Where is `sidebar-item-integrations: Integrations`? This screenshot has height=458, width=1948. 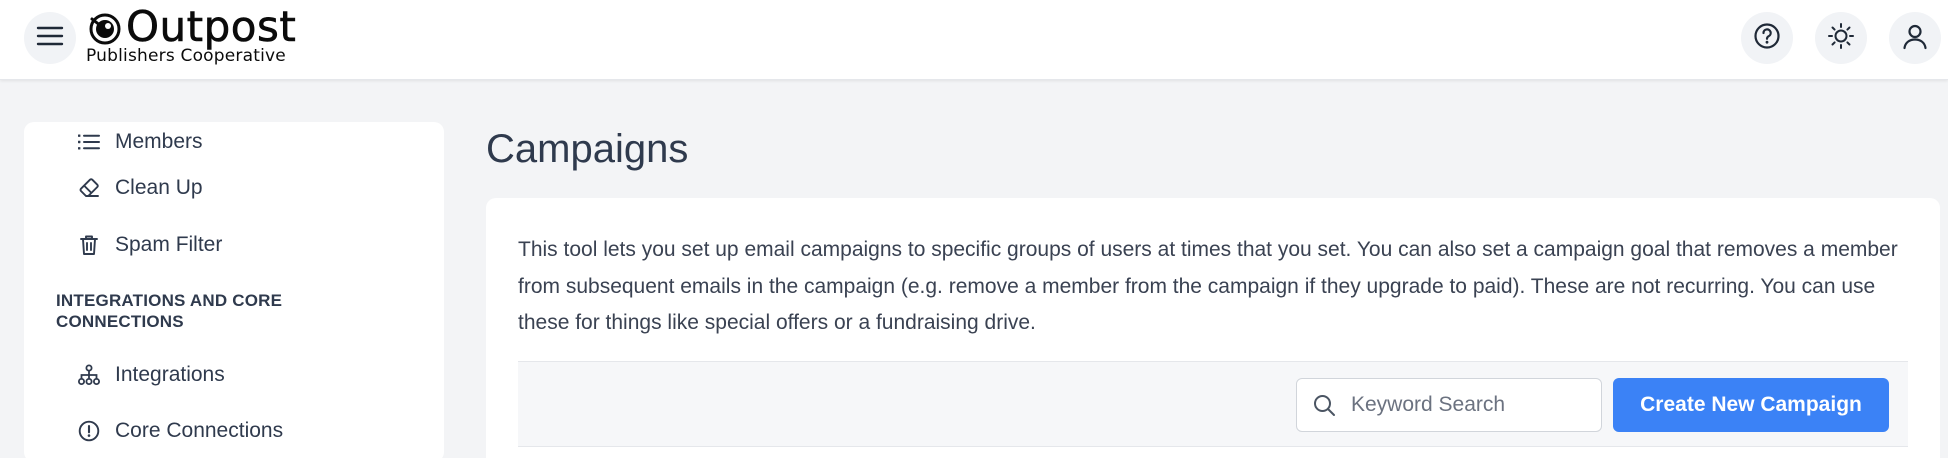
sidebar-item-integrations: Integrations is located at coordinates (151, 375).